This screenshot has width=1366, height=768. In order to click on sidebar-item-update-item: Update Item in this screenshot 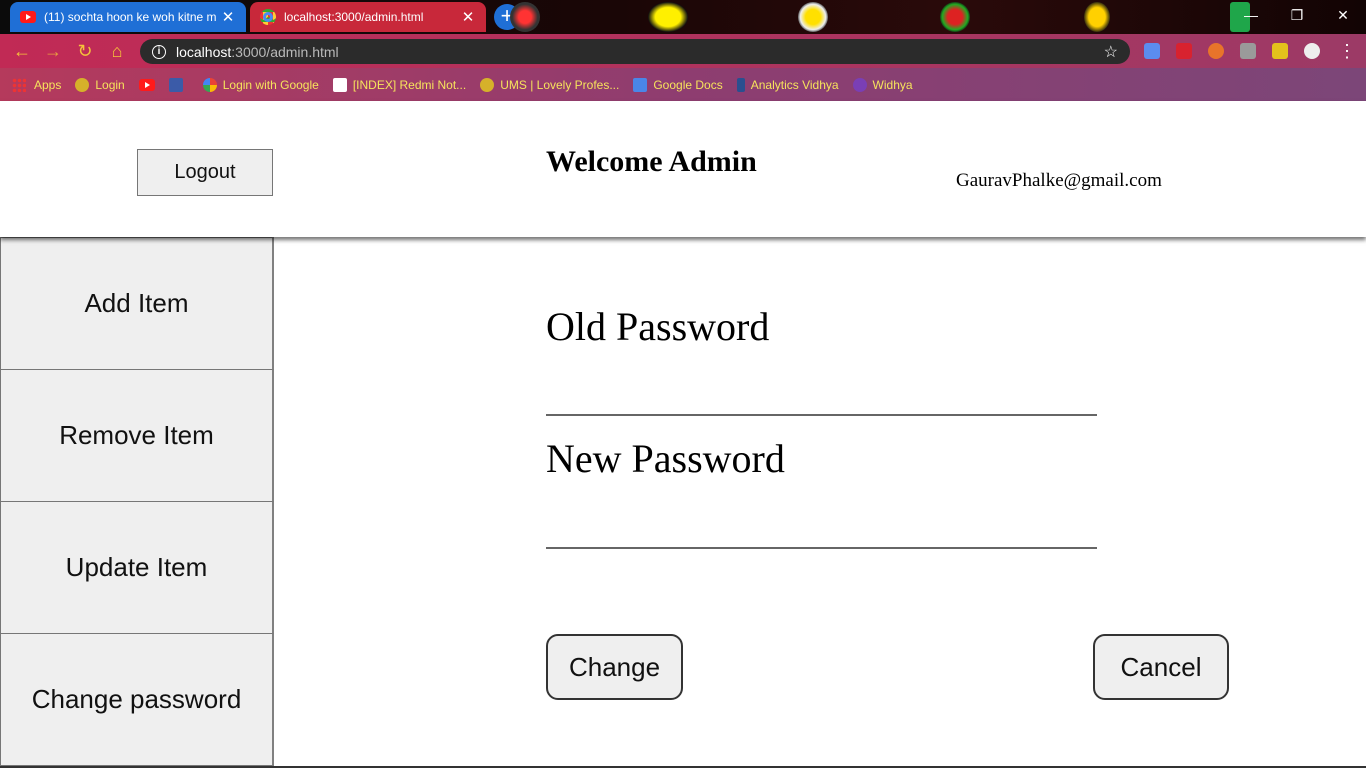, I will do `click(137, 567)`.